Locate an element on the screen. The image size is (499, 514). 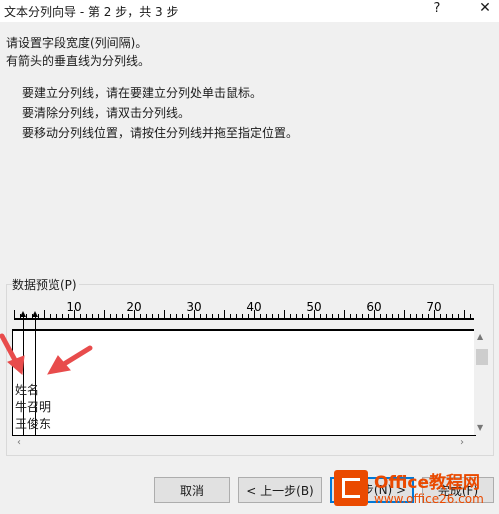
scroll-down-icon: ▼ is located at coordinates (480, 427).